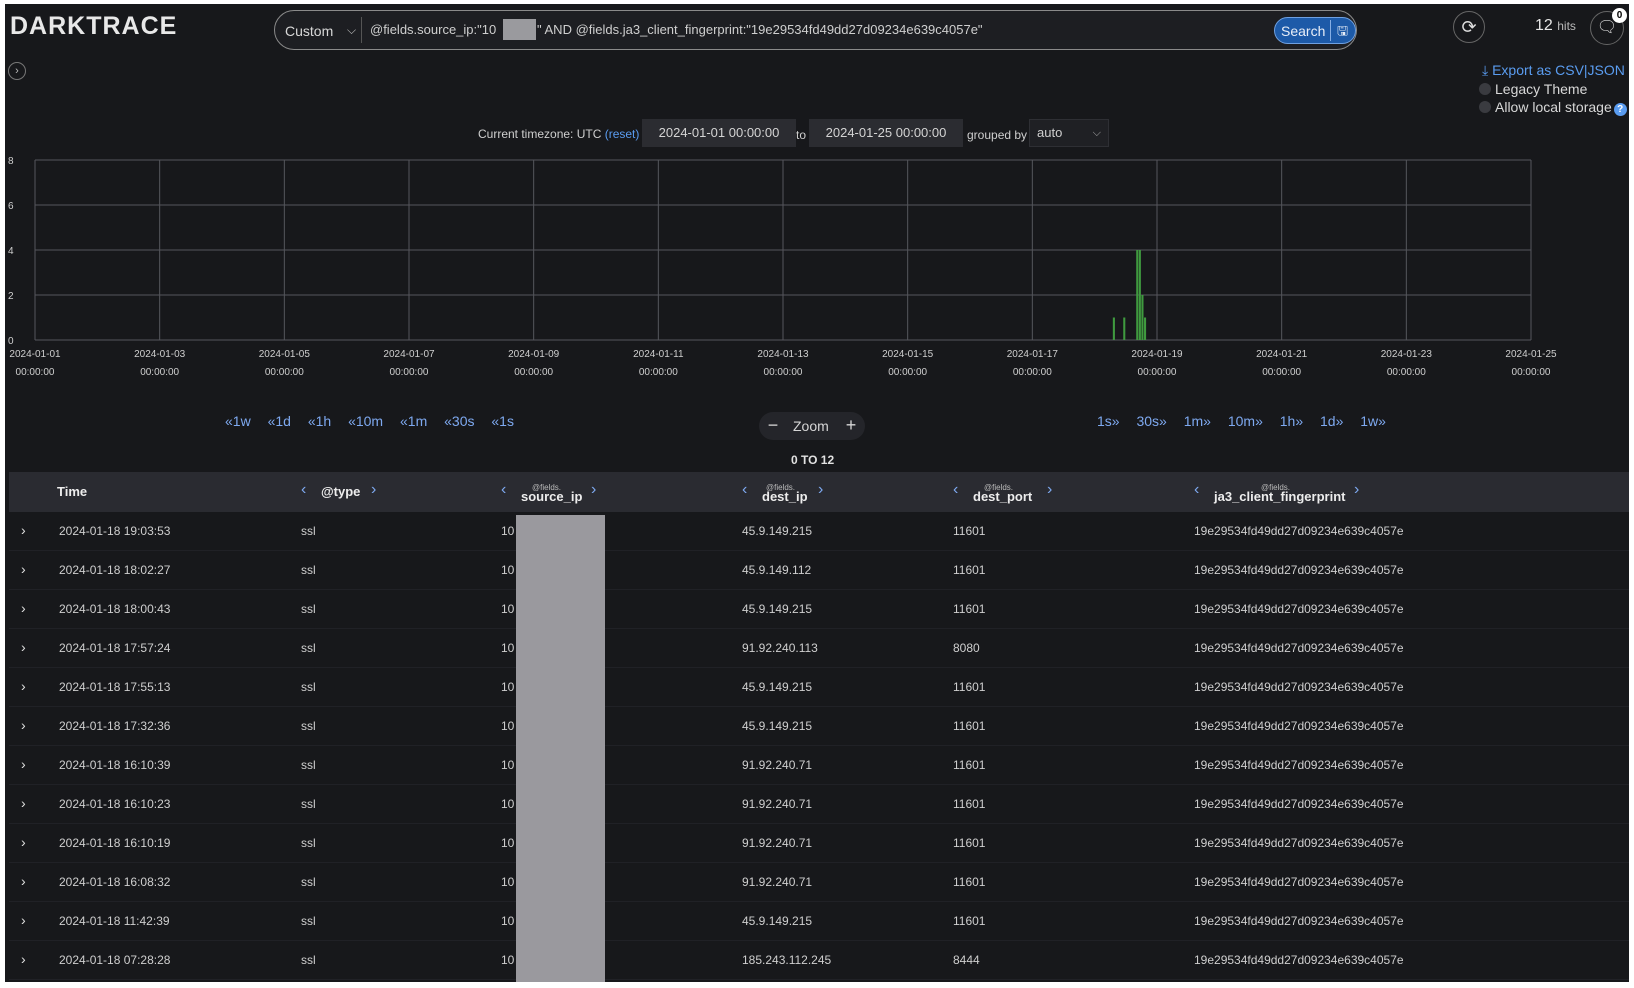 The height and width of the screenshot is (988, 1634). I want to click on group-by-select: auto ⌵, so click(1069, 133).